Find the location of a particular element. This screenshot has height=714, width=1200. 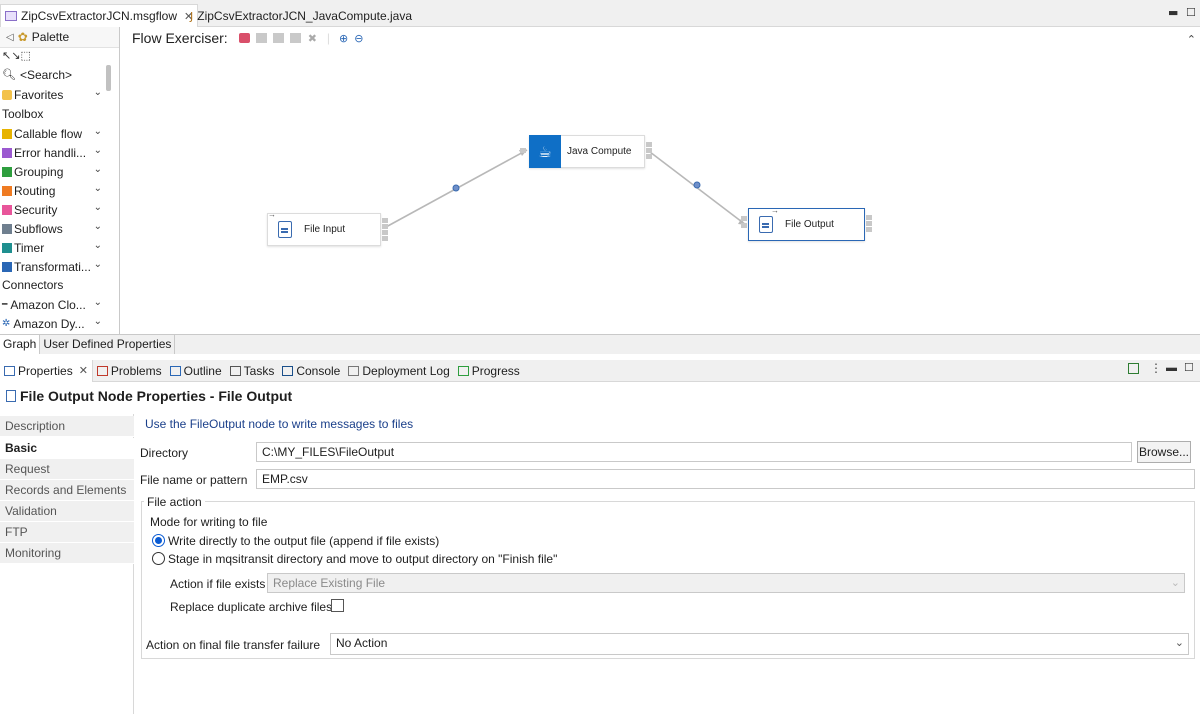

open-console-icon is located at coordinates (1133, 368).